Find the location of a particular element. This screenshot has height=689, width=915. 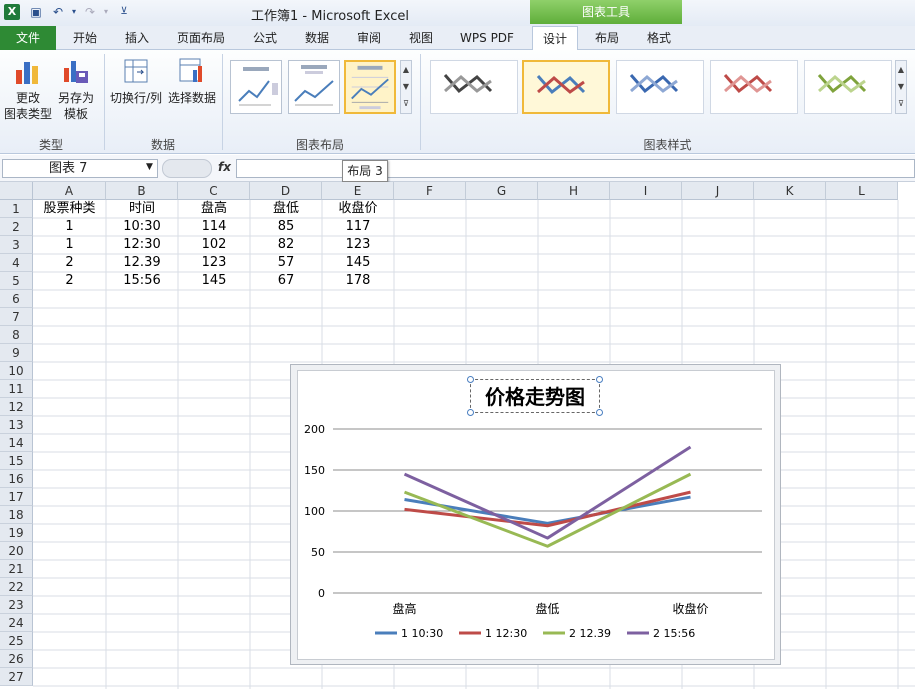

column-header-E: E is located at coordinates (358, 191).